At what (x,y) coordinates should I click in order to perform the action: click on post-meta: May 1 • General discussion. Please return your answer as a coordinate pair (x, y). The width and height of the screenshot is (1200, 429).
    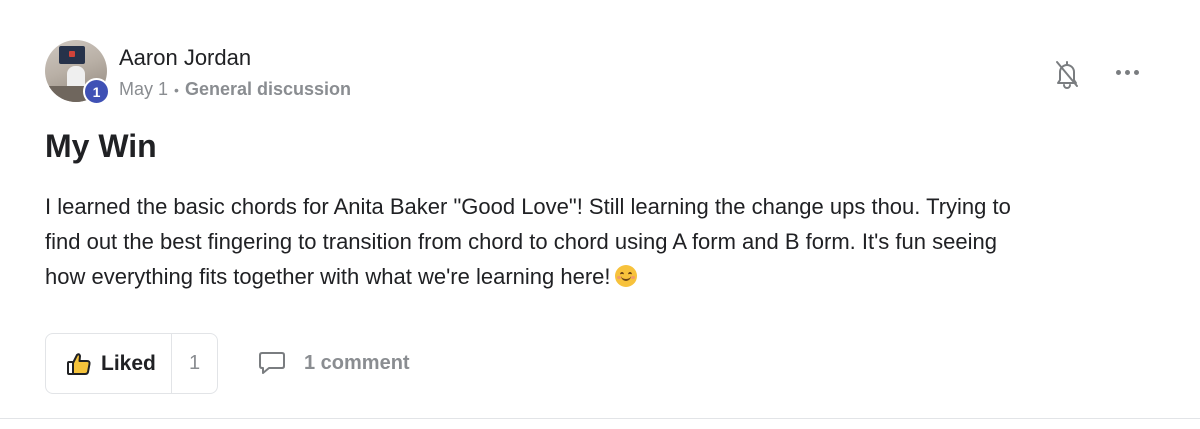
    Looking at the image, I should click on (235, 89).